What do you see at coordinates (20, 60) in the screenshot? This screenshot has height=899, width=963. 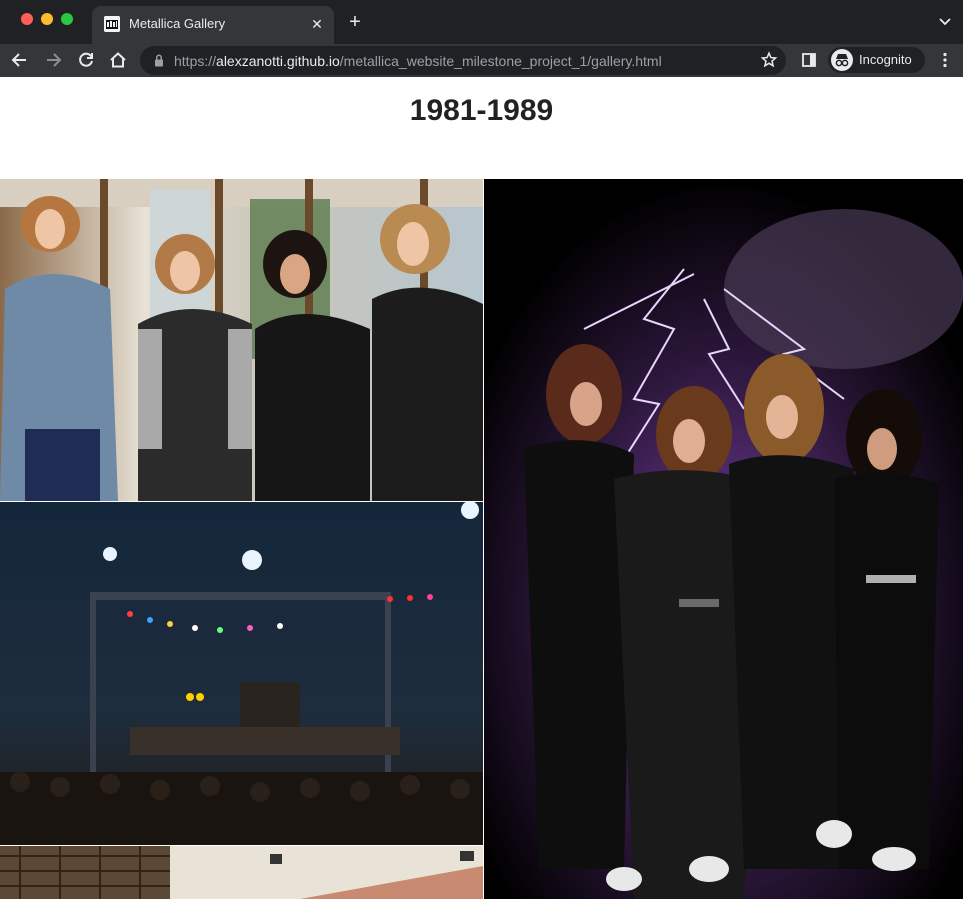 I see `back-icon` at bounding box center [20, 60].